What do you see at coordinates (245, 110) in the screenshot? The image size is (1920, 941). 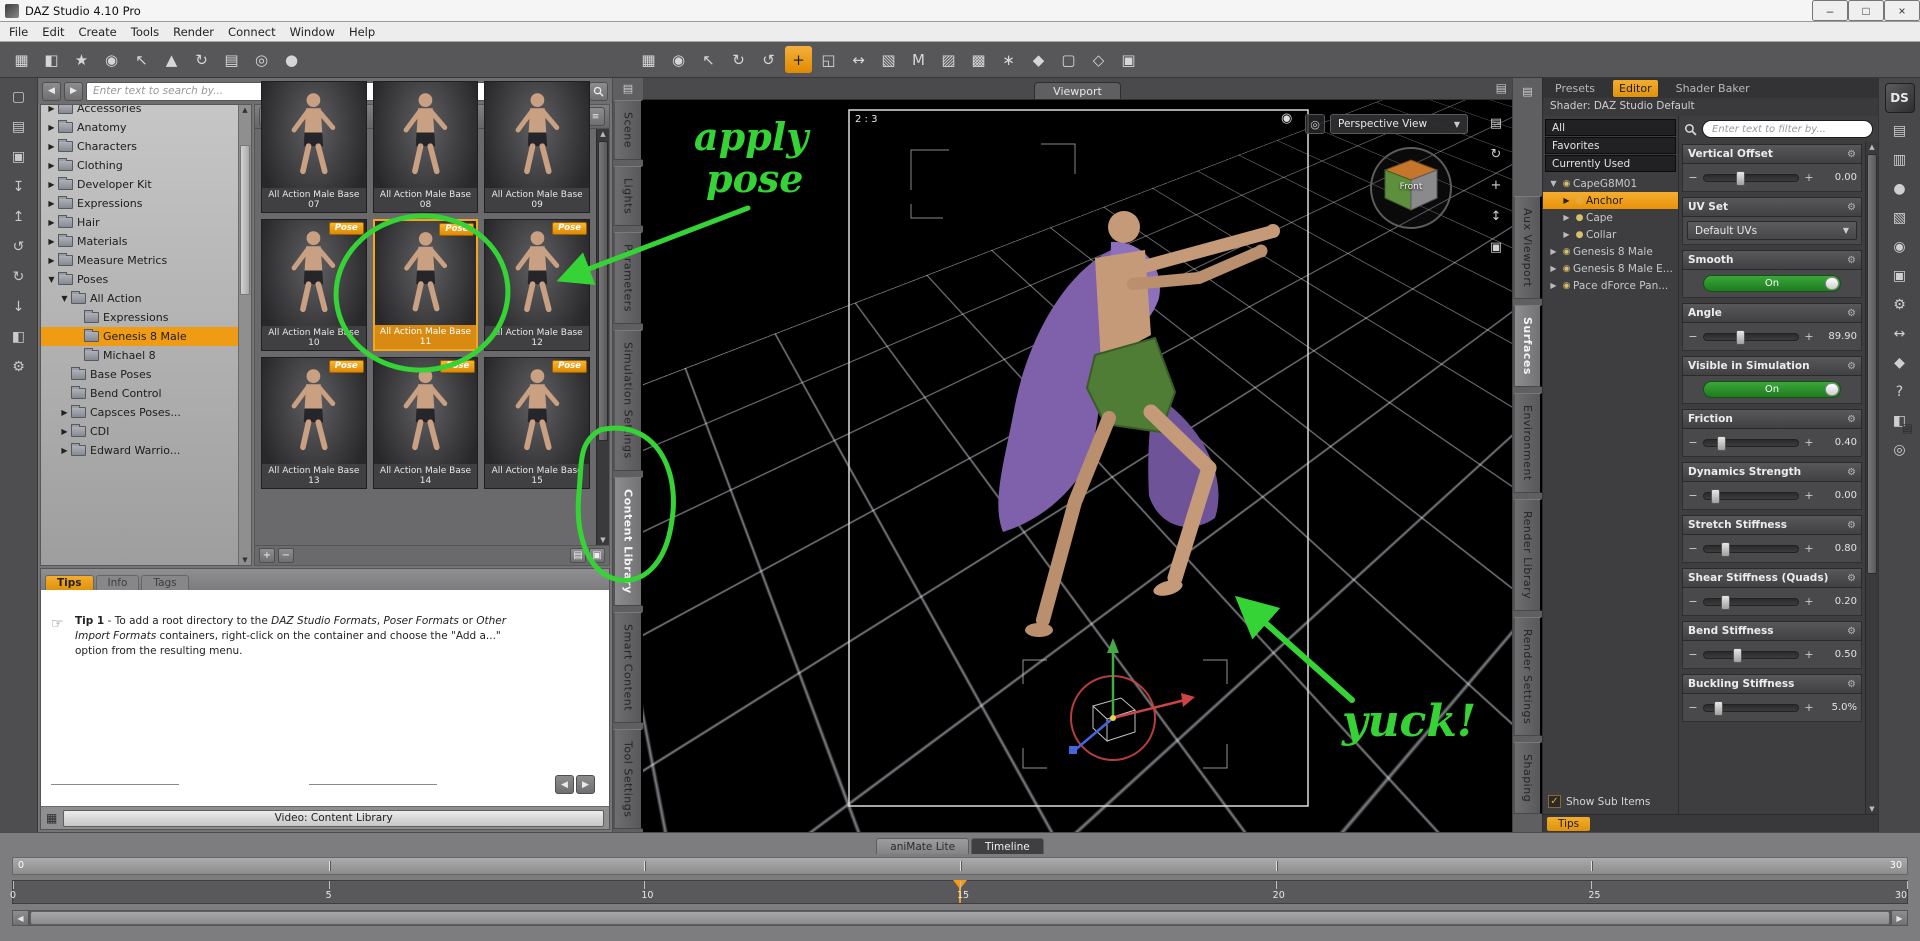 I see `scroll-up-icon: ▲` at bounding box center [245, 110].